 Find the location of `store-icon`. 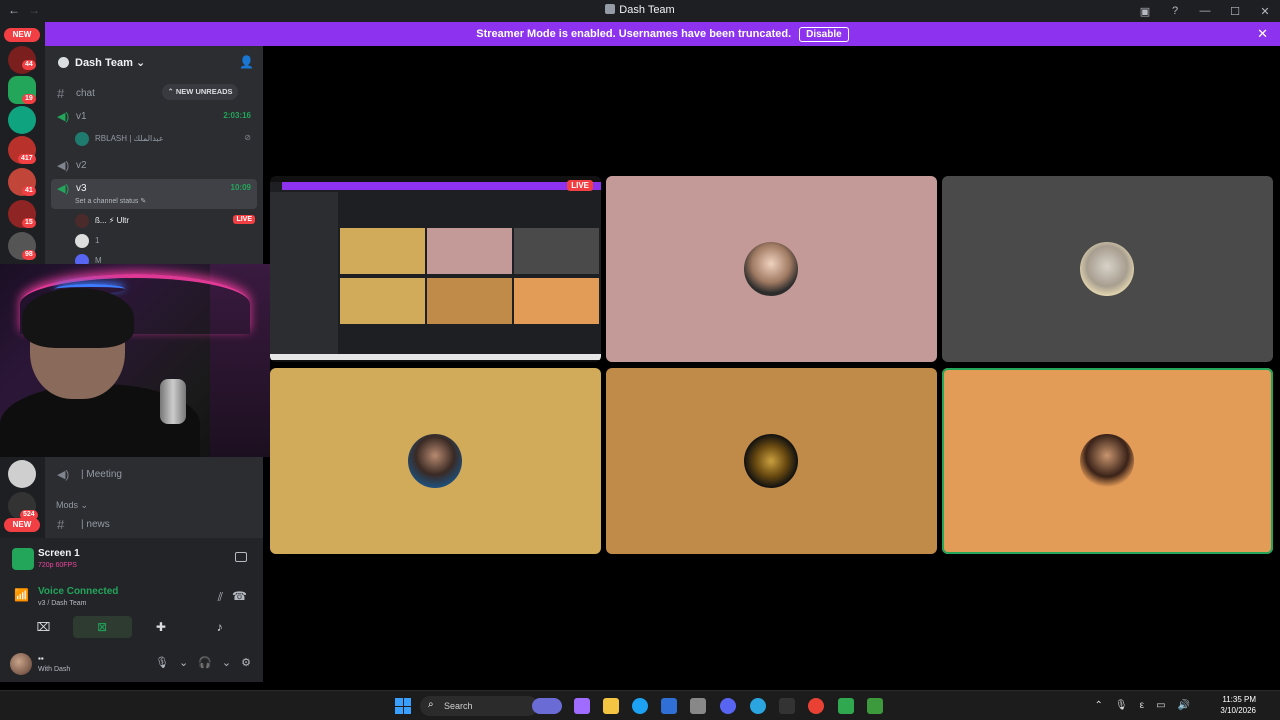

store-icon is located at coordinates (669, 706).